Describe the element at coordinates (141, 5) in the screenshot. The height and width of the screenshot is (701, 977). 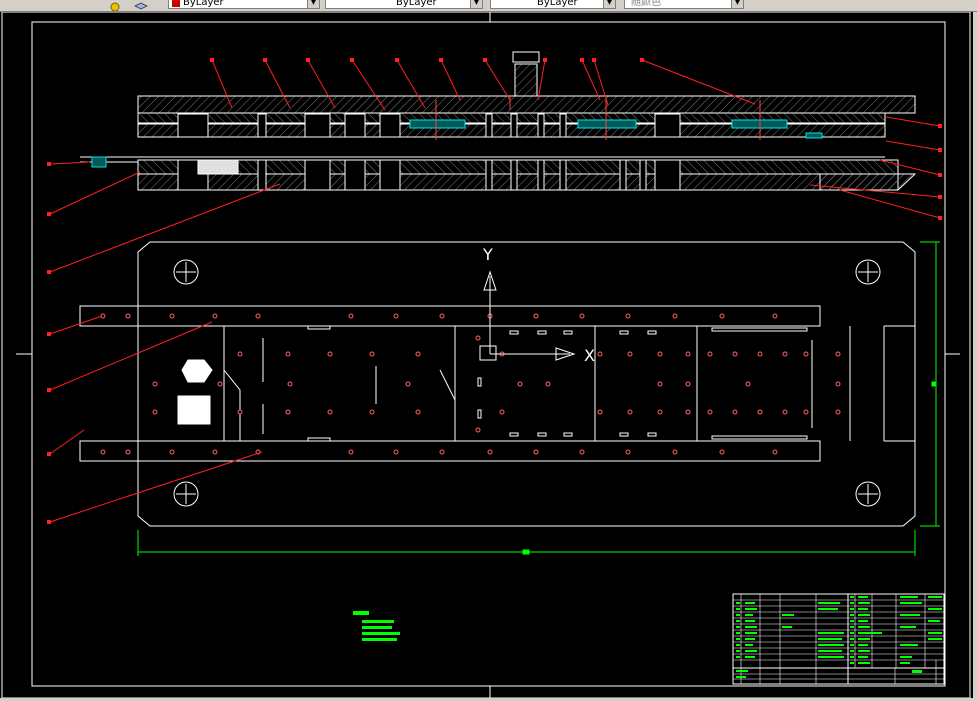
I see `layer-stack-icon` at that location.